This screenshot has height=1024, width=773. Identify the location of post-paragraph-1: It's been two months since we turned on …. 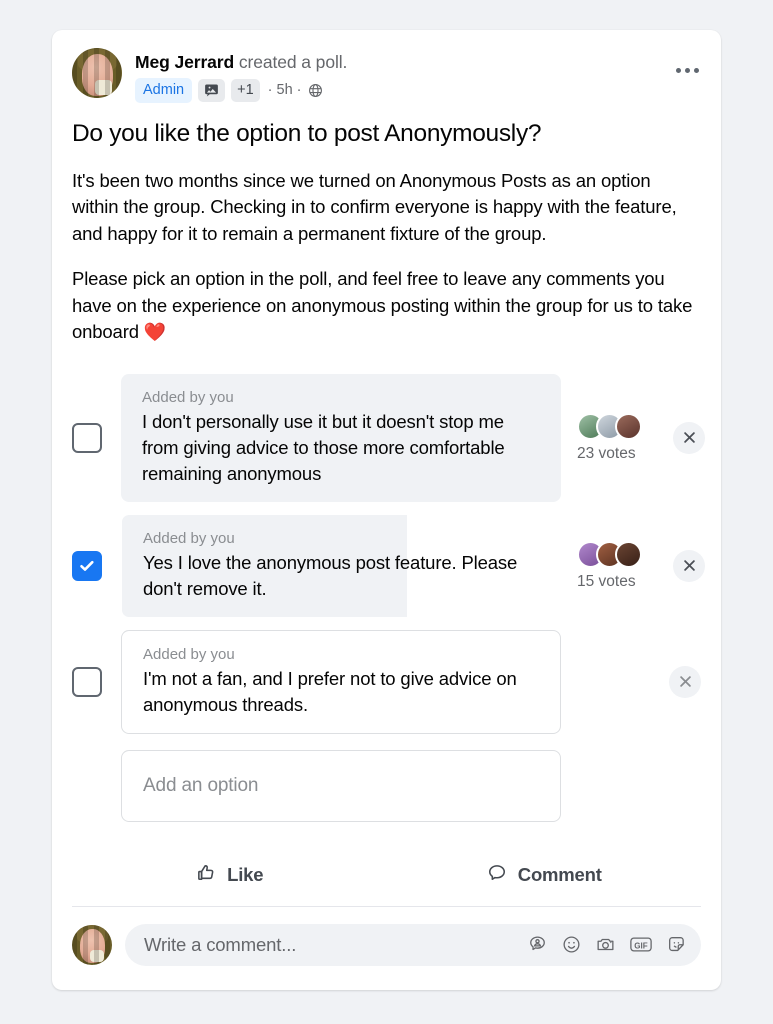
(374, 206).